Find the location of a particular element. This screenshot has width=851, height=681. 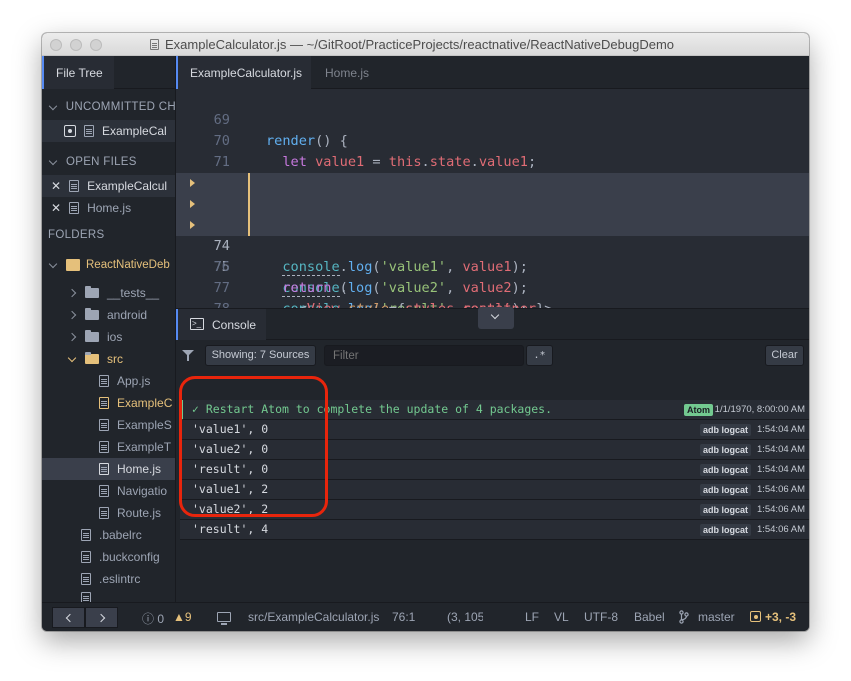

filter-input is located at coordinates (424, 355).